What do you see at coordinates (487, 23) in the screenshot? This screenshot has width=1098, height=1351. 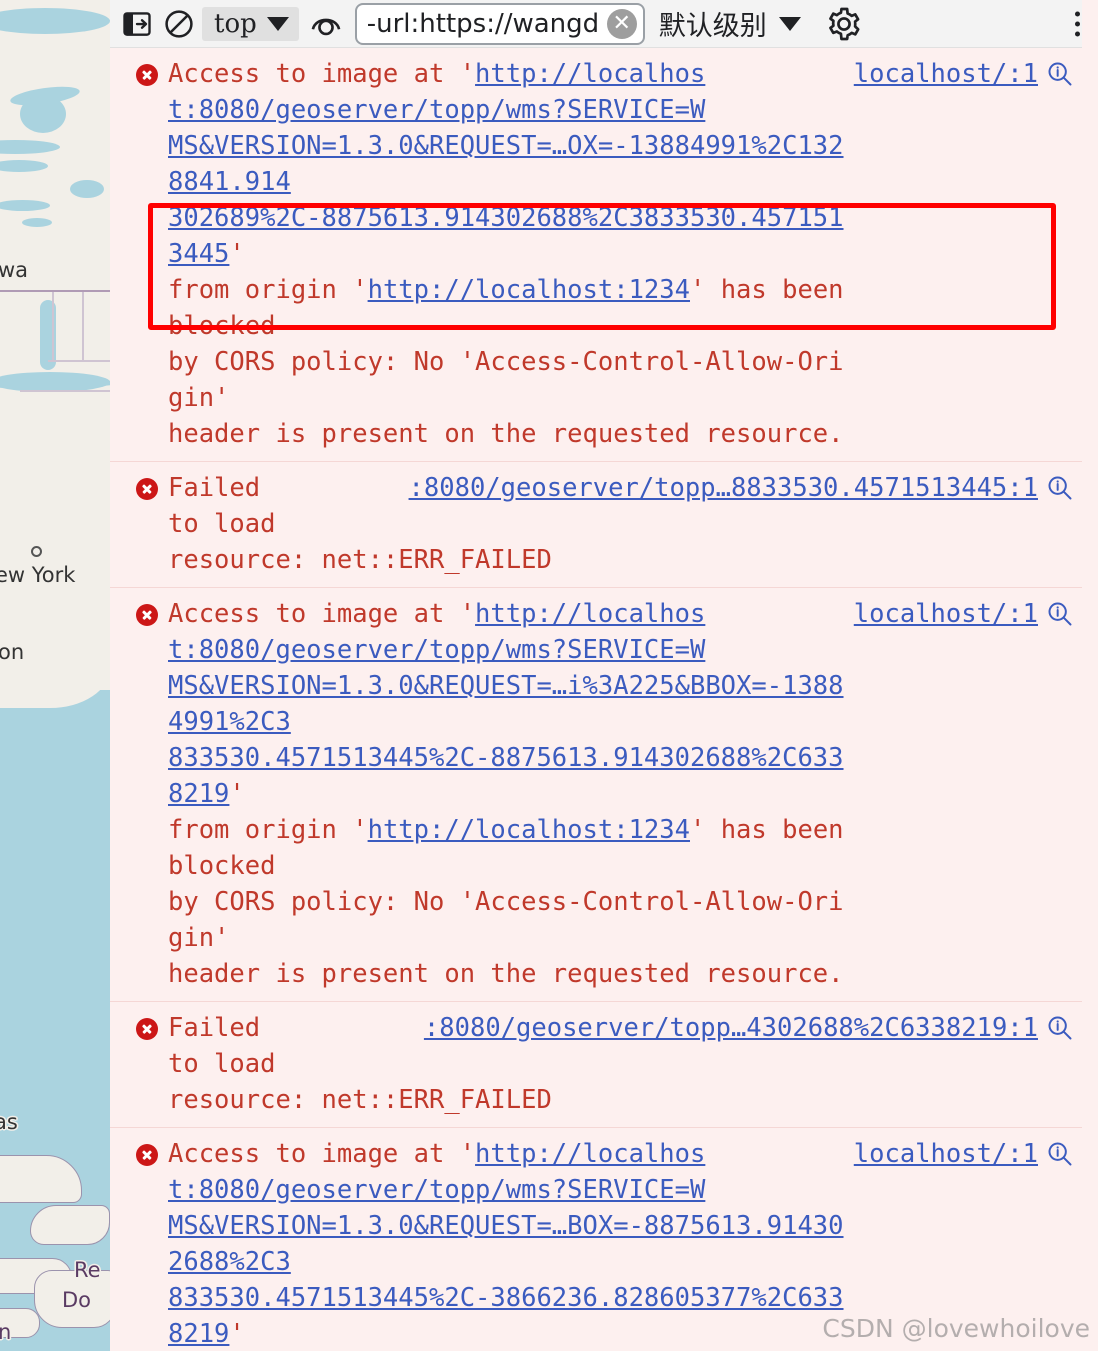 I see `console-filter-input` at bounding box center [487, 23].